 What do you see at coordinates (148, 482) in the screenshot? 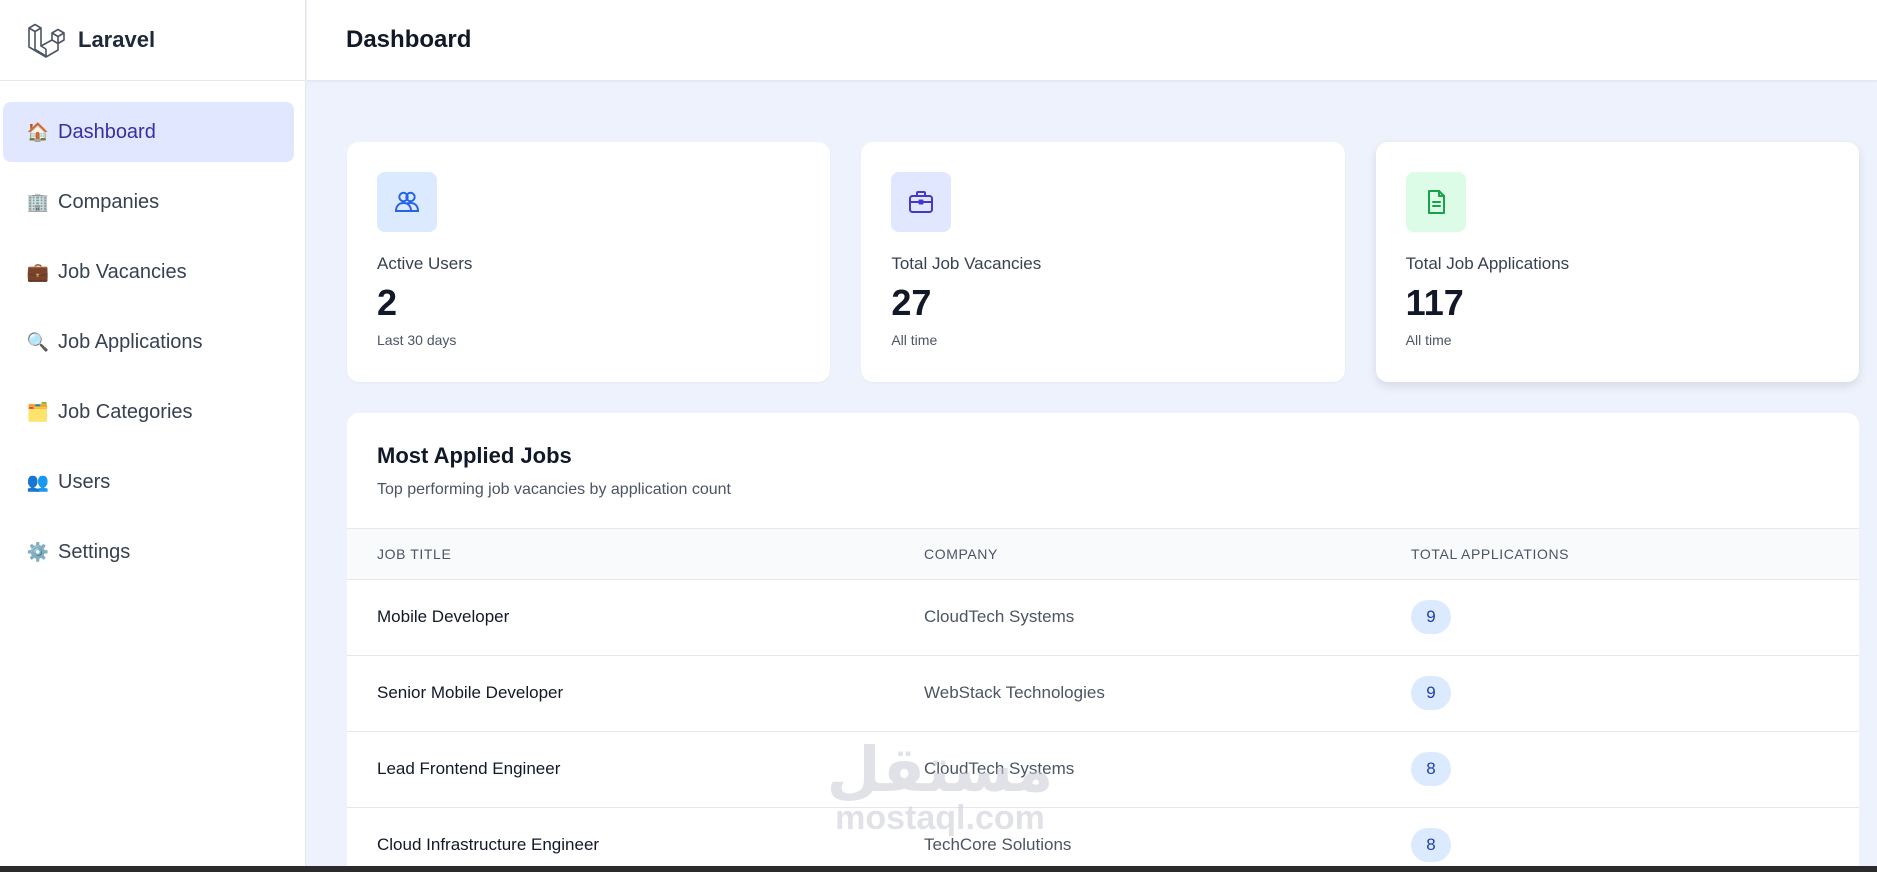
I see `sidebar-item-users: 👥 Users` at bounding box center [148, 482].